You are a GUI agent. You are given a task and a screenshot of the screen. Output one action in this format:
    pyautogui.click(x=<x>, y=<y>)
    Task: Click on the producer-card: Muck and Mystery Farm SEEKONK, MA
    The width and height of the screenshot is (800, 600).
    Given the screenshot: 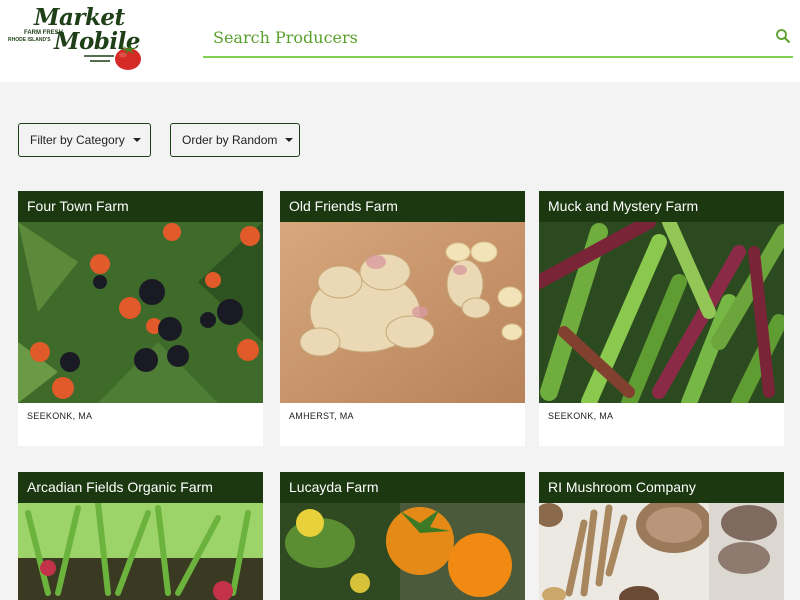 What is the action you would take?
    pyautogui.click(x=661, y=318)
    